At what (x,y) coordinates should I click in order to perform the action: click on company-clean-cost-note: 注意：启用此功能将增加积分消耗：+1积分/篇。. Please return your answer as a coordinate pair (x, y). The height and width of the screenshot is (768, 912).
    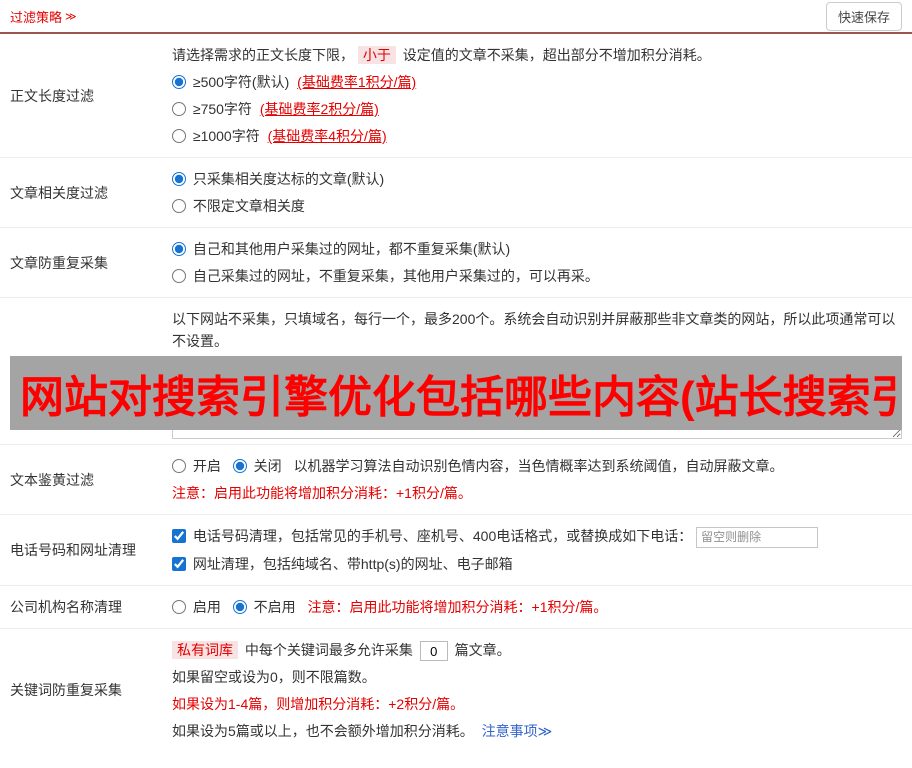
    Looking at the image, I should click on (457, 606).